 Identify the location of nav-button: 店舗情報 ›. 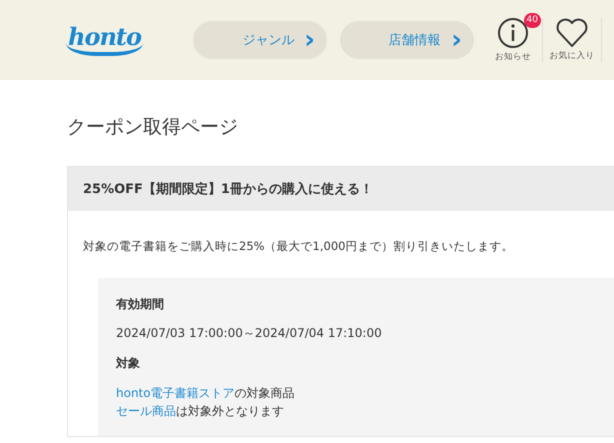
(407, 40).